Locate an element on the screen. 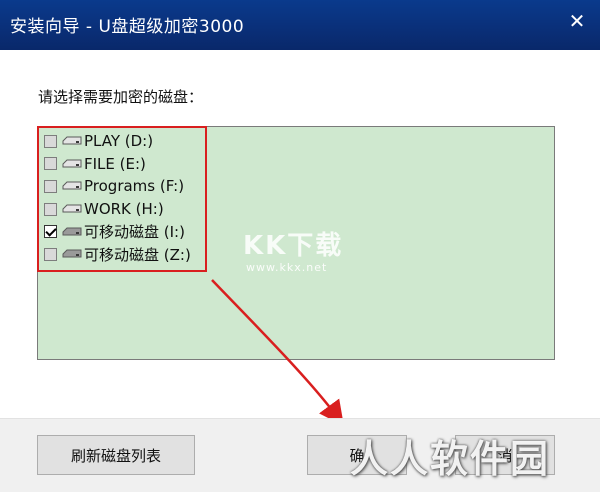  kk-watermark: KK下载 is located at coordinates (293, 246).